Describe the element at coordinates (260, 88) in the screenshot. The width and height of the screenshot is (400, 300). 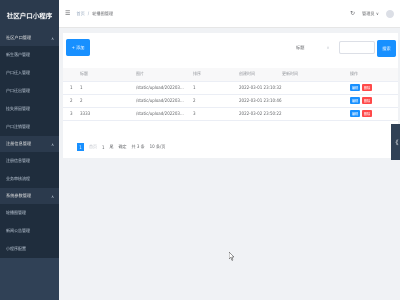
I see `cell-created: 2022-03-01 23:10:32` at that location.